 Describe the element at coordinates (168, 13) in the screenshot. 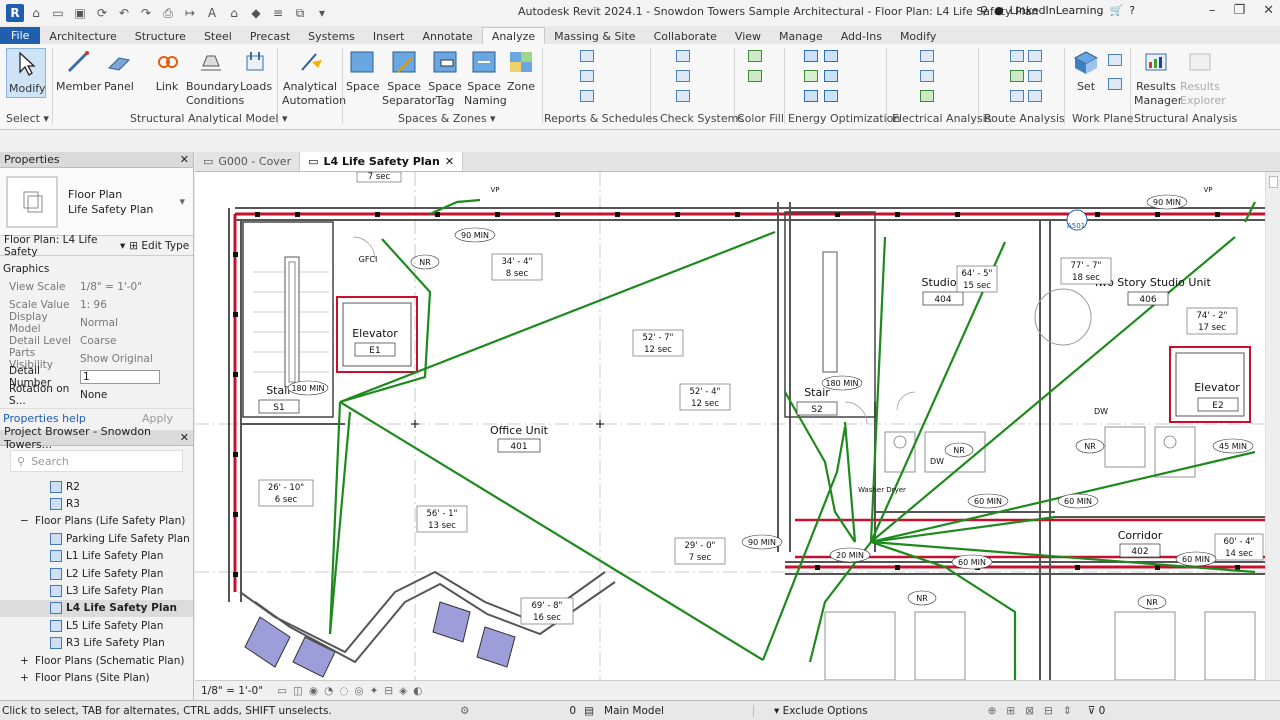

I see `print-icon: ⎙` at that location.